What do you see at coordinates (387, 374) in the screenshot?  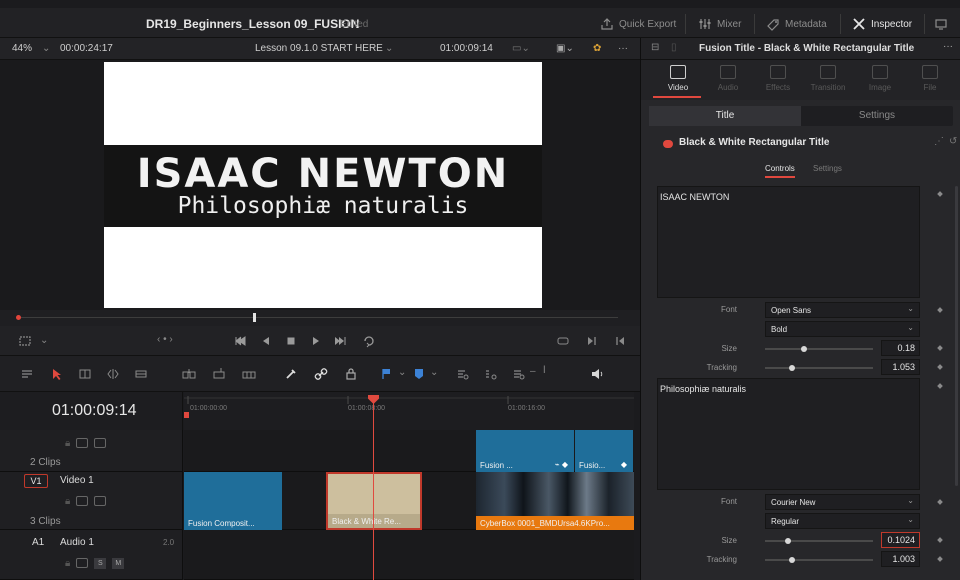 I see `flag-icon` at bounding box center [387, 374].